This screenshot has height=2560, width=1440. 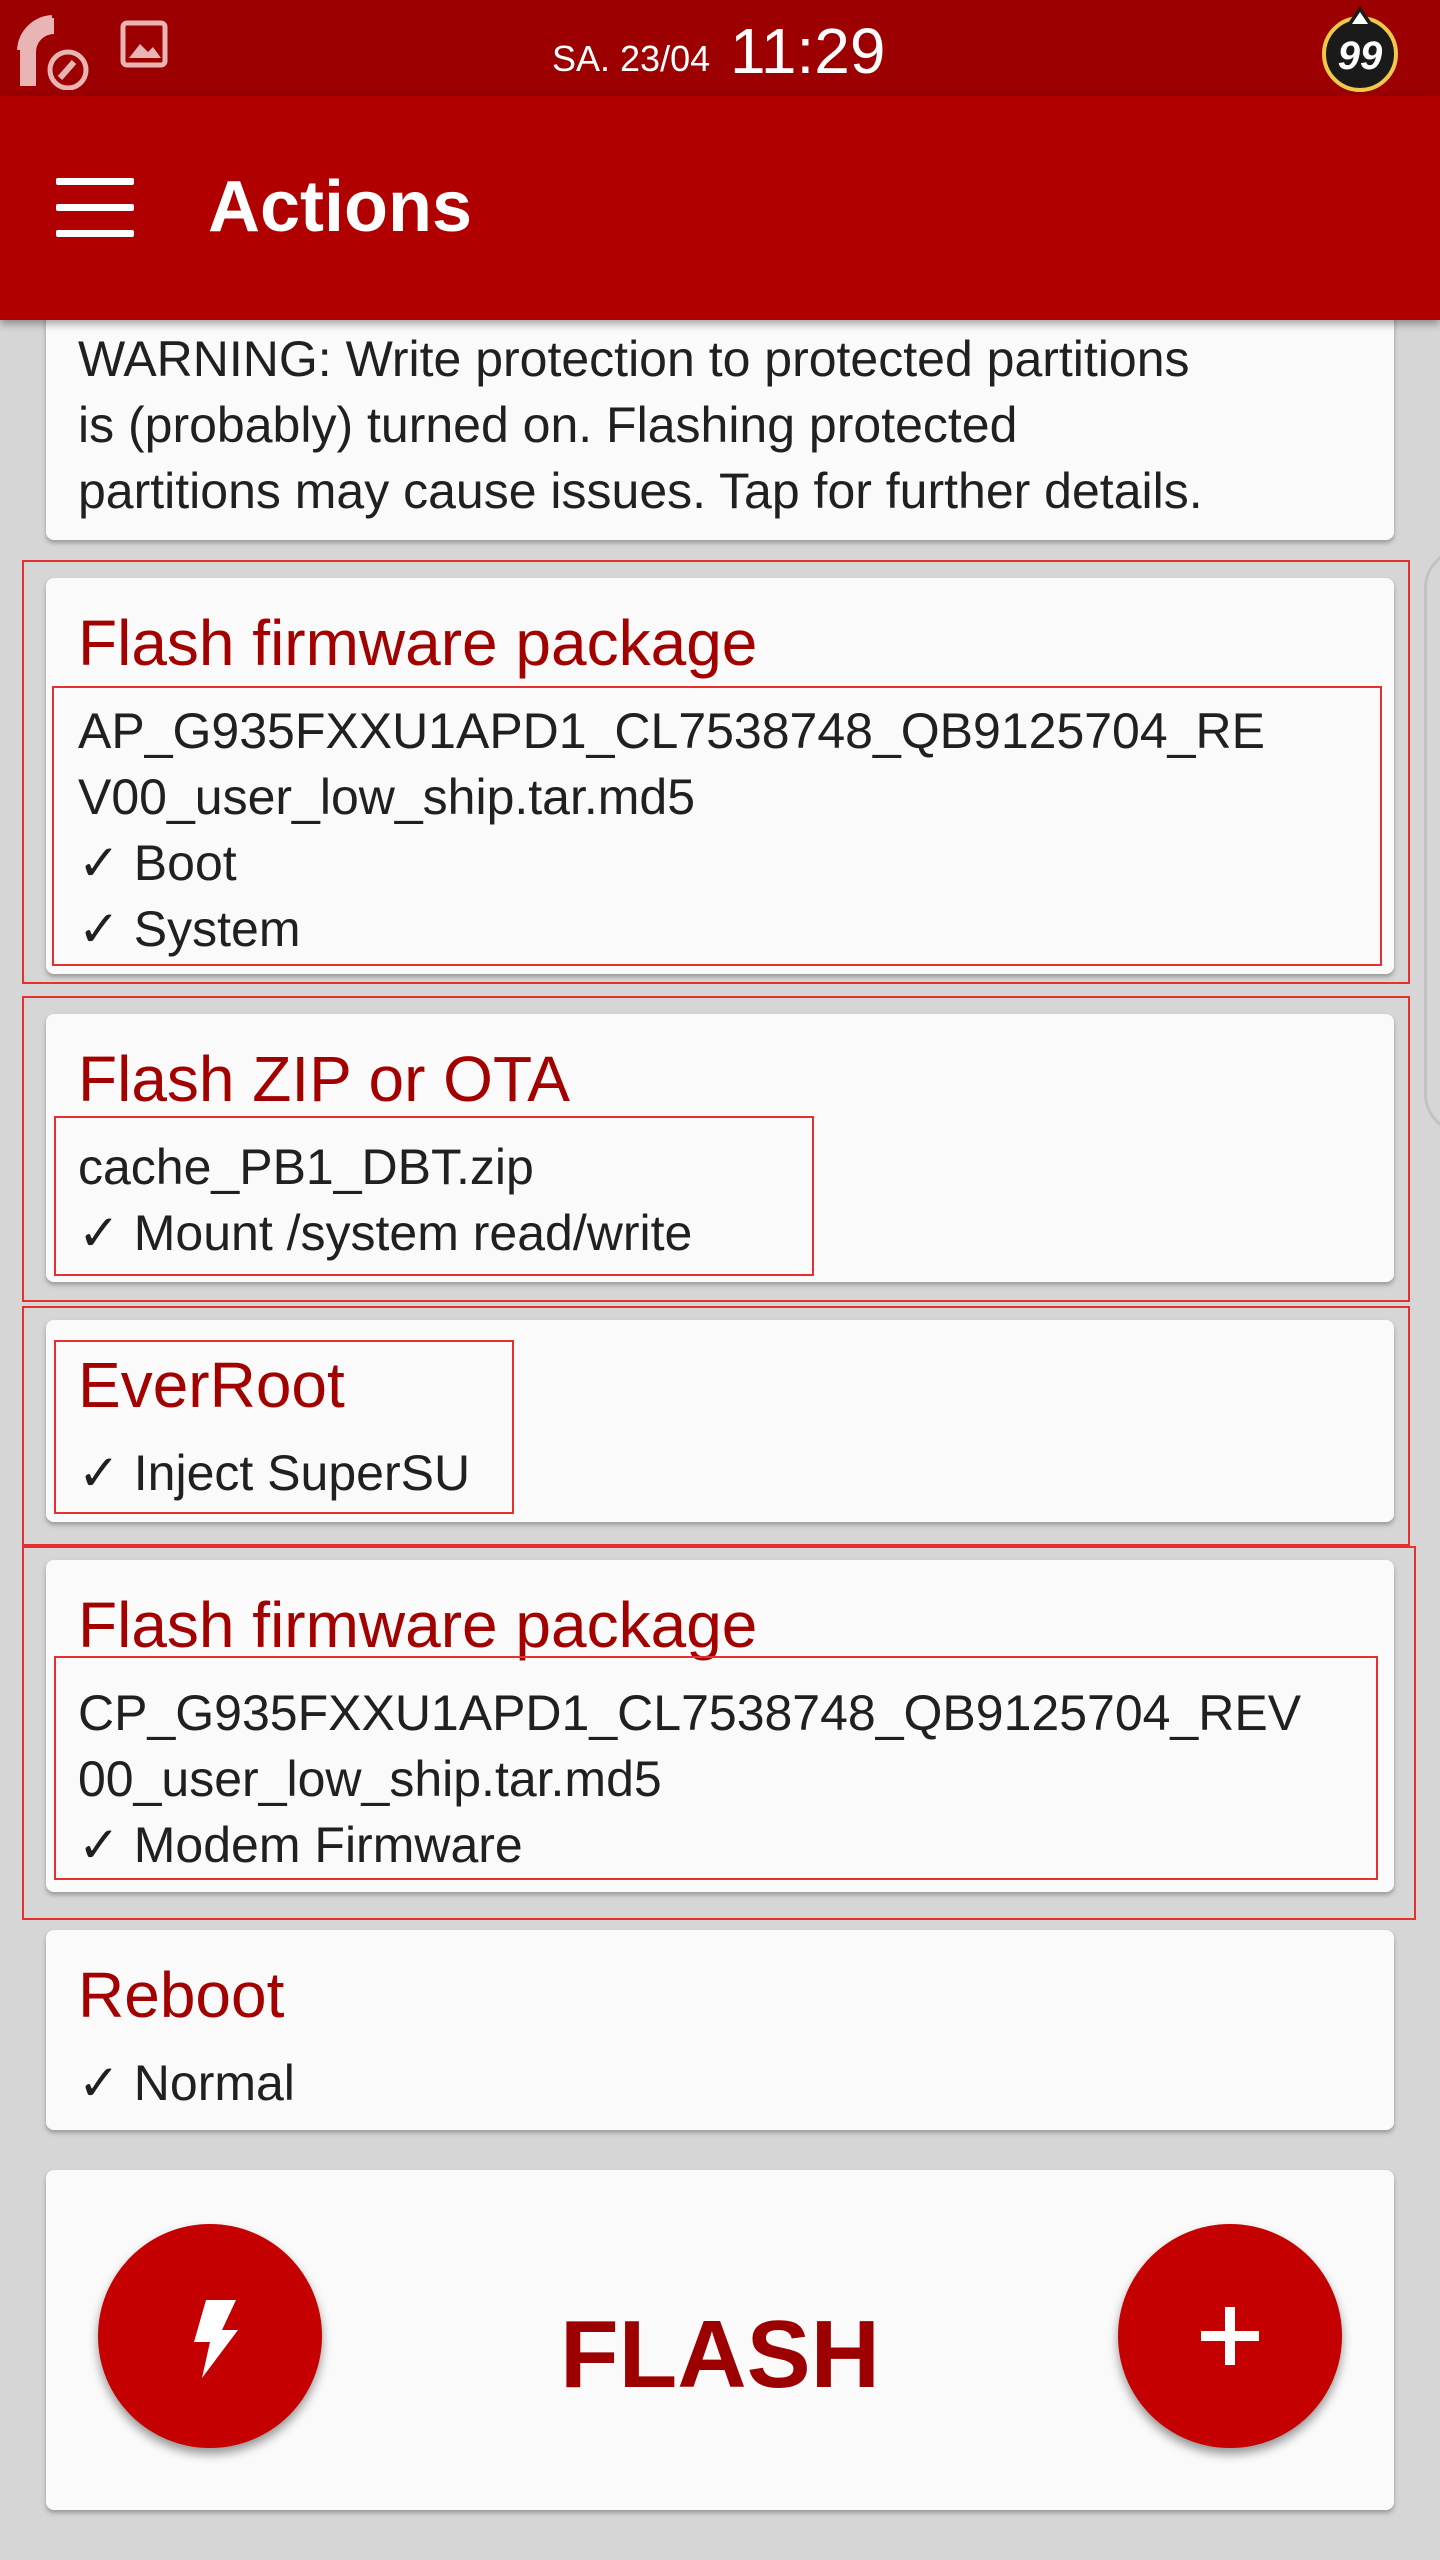 What do you see at coordinates (720, 48) in the screenshot?
I see `status-bar: SA. 23/04 11:29 99` at bounding box center [720, 48].